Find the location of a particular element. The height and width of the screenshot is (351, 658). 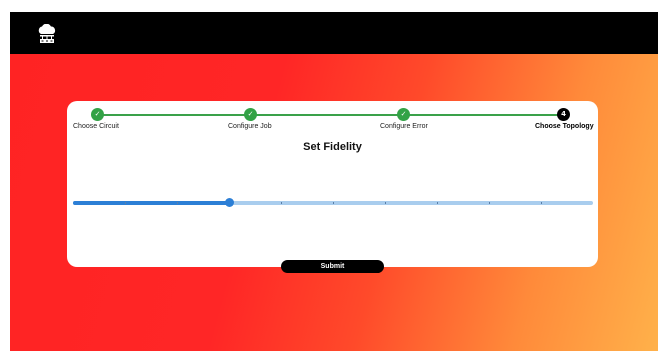

step-2-check-icon: ✓ is located at coordinates (250, 114).